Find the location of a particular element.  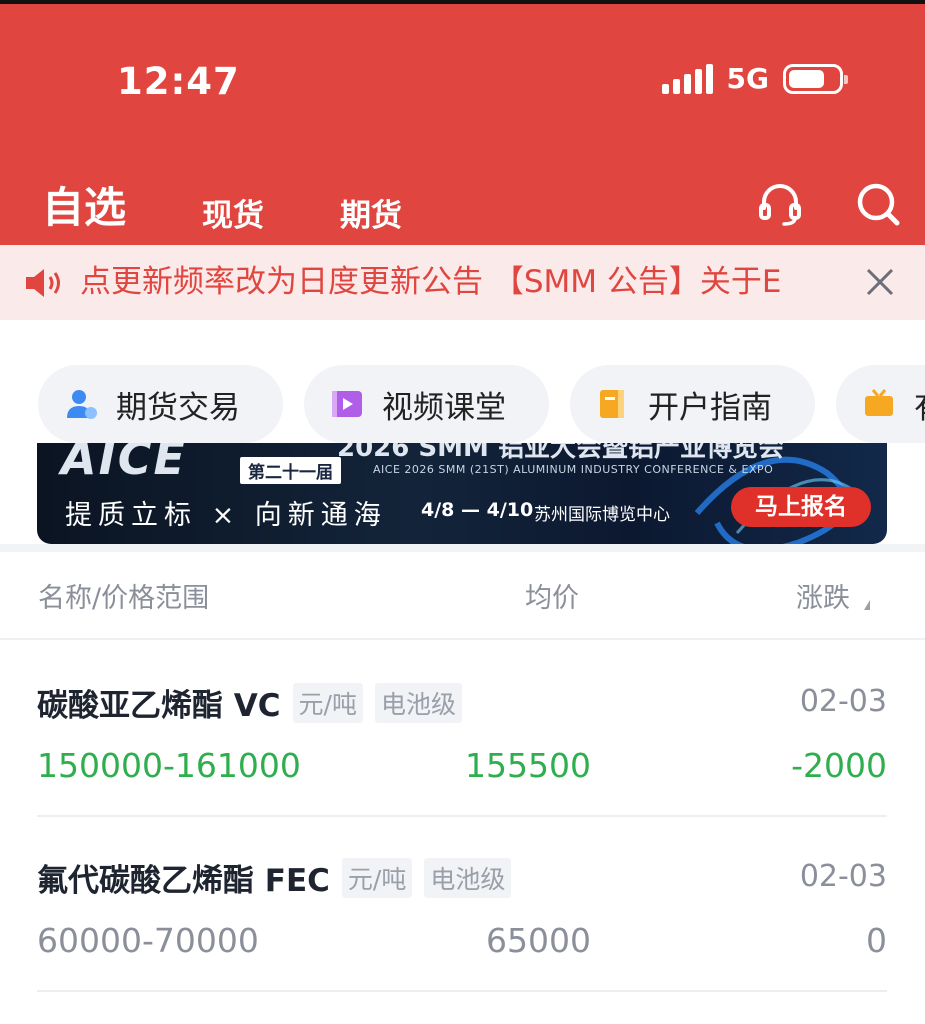

header-change: 涨跌 is located at coordinates (823, 595).